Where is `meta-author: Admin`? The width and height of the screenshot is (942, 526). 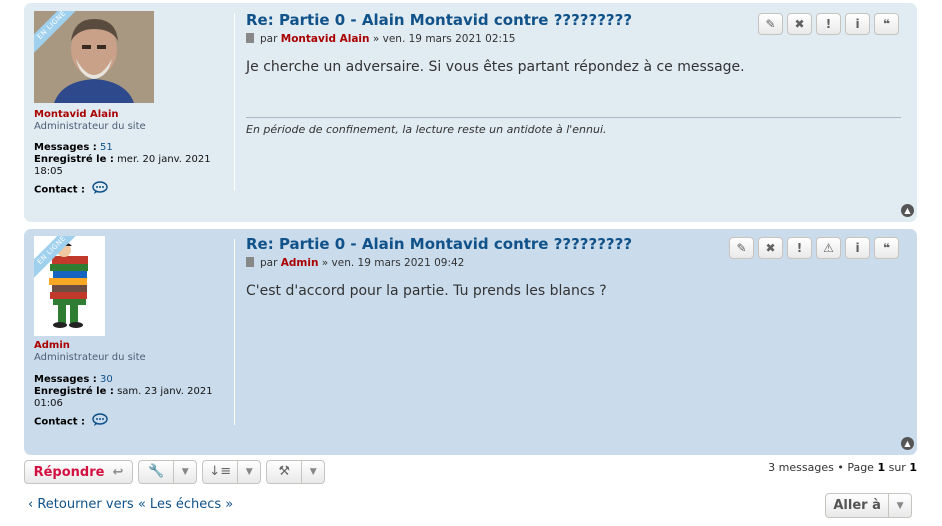
meta-author: Admin is located at coordinates (300, 263).